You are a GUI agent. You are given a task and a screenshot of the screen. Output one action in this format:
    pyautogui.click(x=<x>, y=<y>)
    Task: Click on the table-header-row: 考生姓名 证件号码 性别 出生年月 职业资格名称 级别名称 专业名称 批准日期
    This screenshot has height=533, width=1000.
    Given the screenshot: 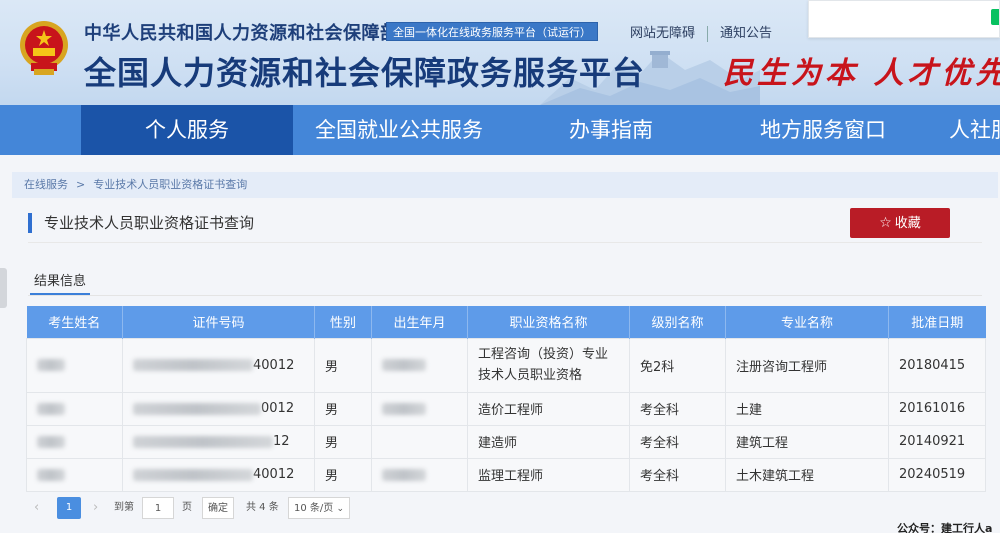 What is the action you would take?
    pyautogui.click(x=506, y=322)
    